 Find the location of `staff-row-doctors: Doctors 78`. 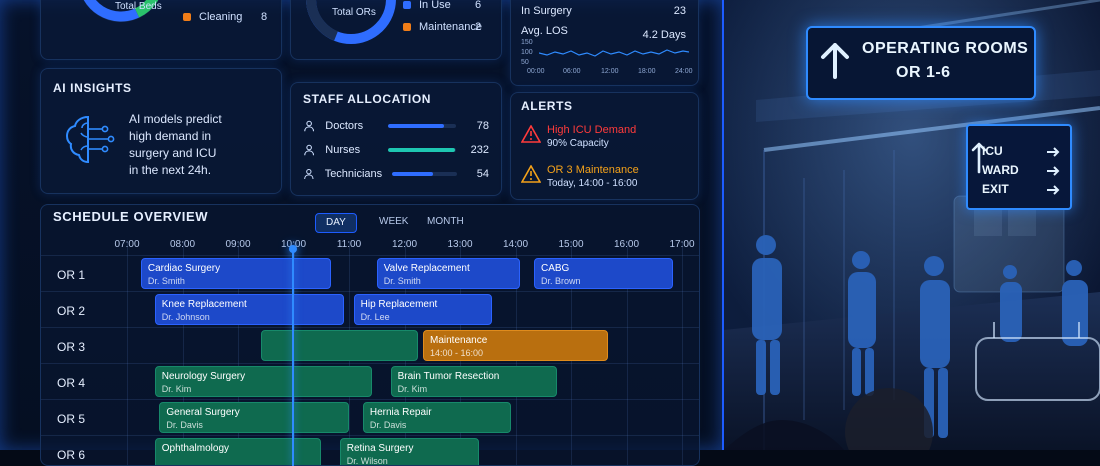

staff-row-doctors: Doctors 78 is located at coordinates (396, 126).